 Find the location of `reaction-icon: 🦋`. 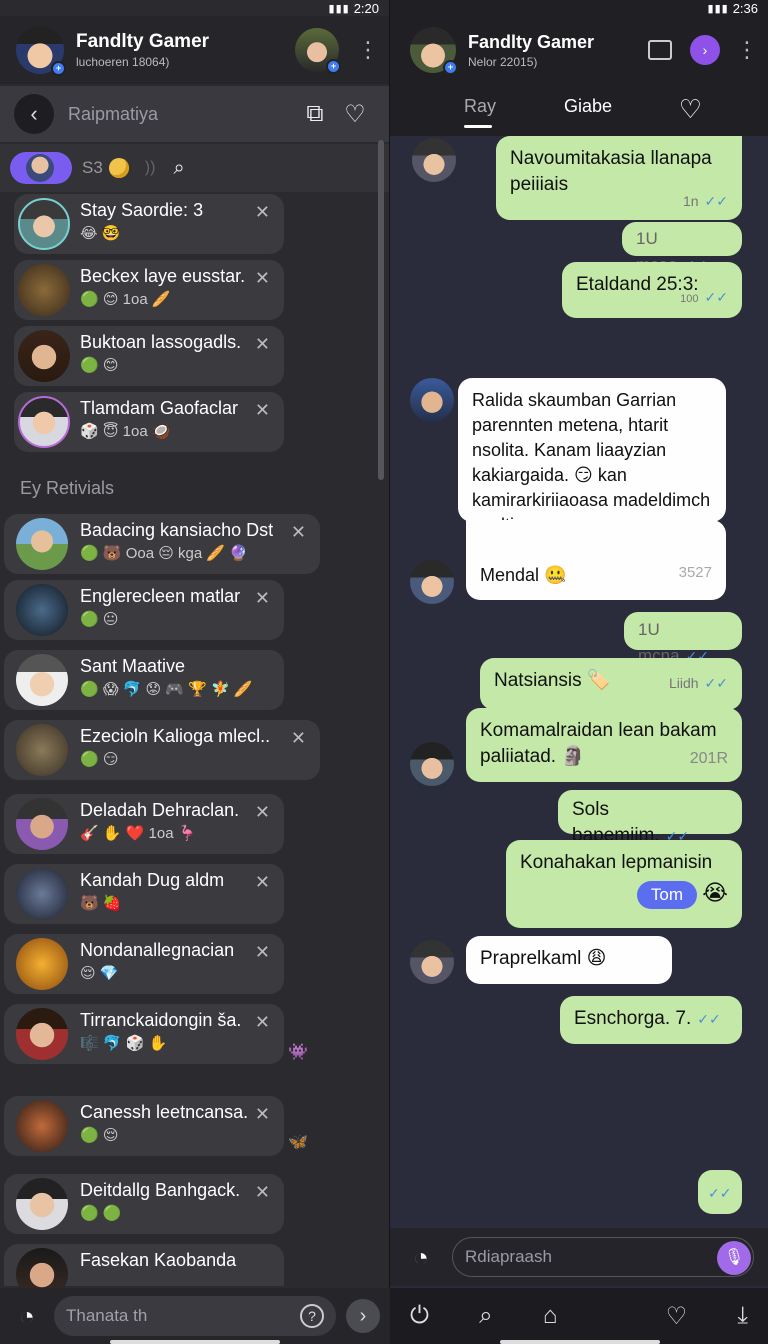

reaction-icon: 🦋 is located at coordinates (298, 1142).